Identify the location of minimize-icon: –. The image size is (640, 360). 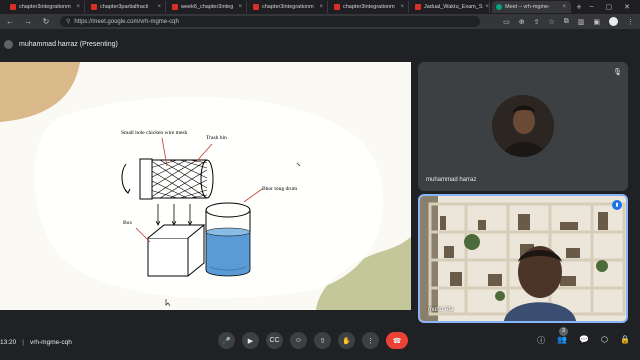
(592, 7).